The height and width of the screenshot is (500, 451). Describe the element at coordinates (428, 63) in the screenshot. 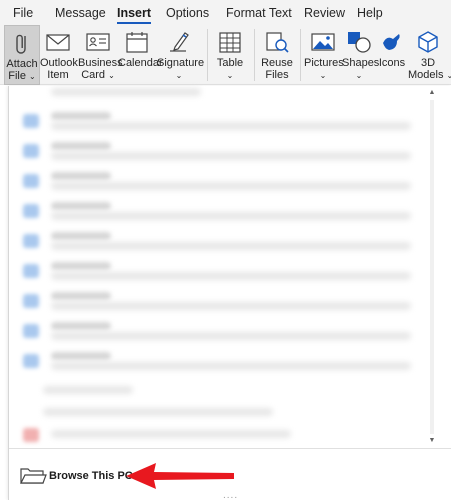

I see `3d-models-label-1: 3D` at that location.